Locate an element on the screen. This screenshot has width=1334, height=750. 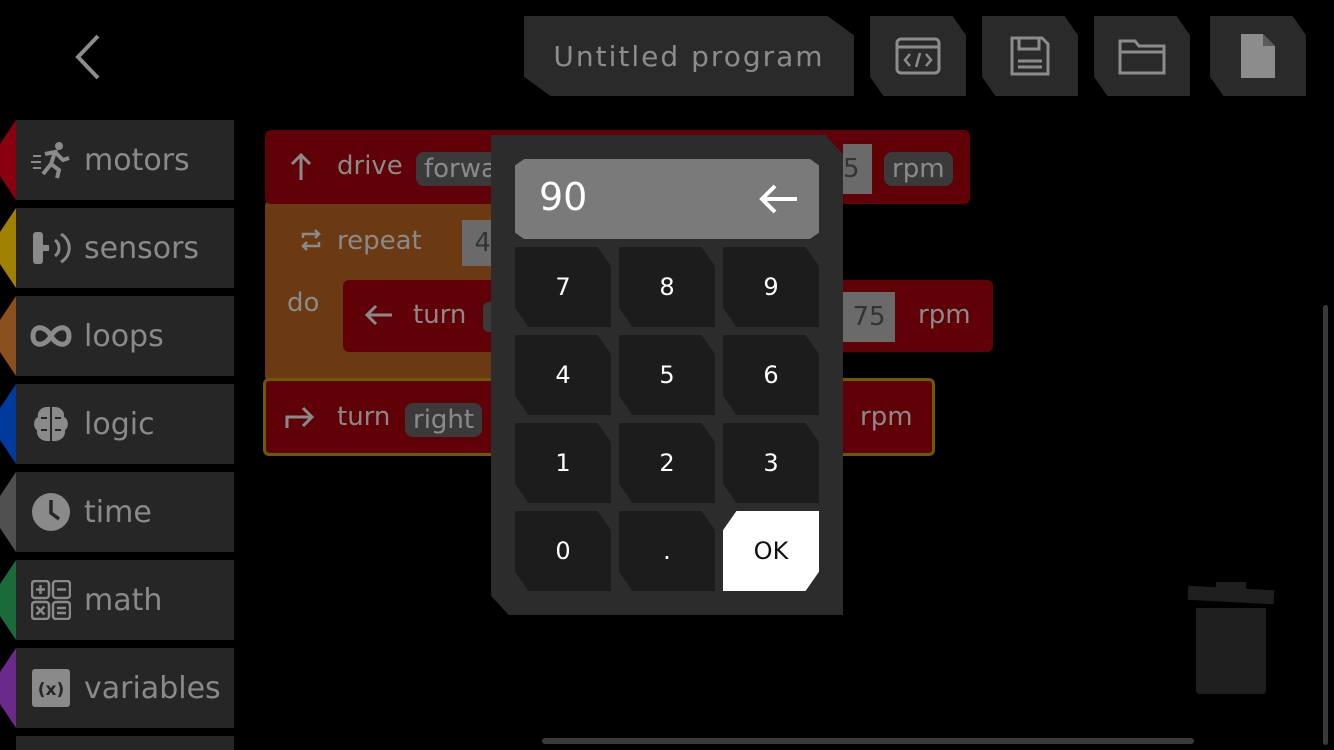
infinity-icon is located at coordinates (51, 336).